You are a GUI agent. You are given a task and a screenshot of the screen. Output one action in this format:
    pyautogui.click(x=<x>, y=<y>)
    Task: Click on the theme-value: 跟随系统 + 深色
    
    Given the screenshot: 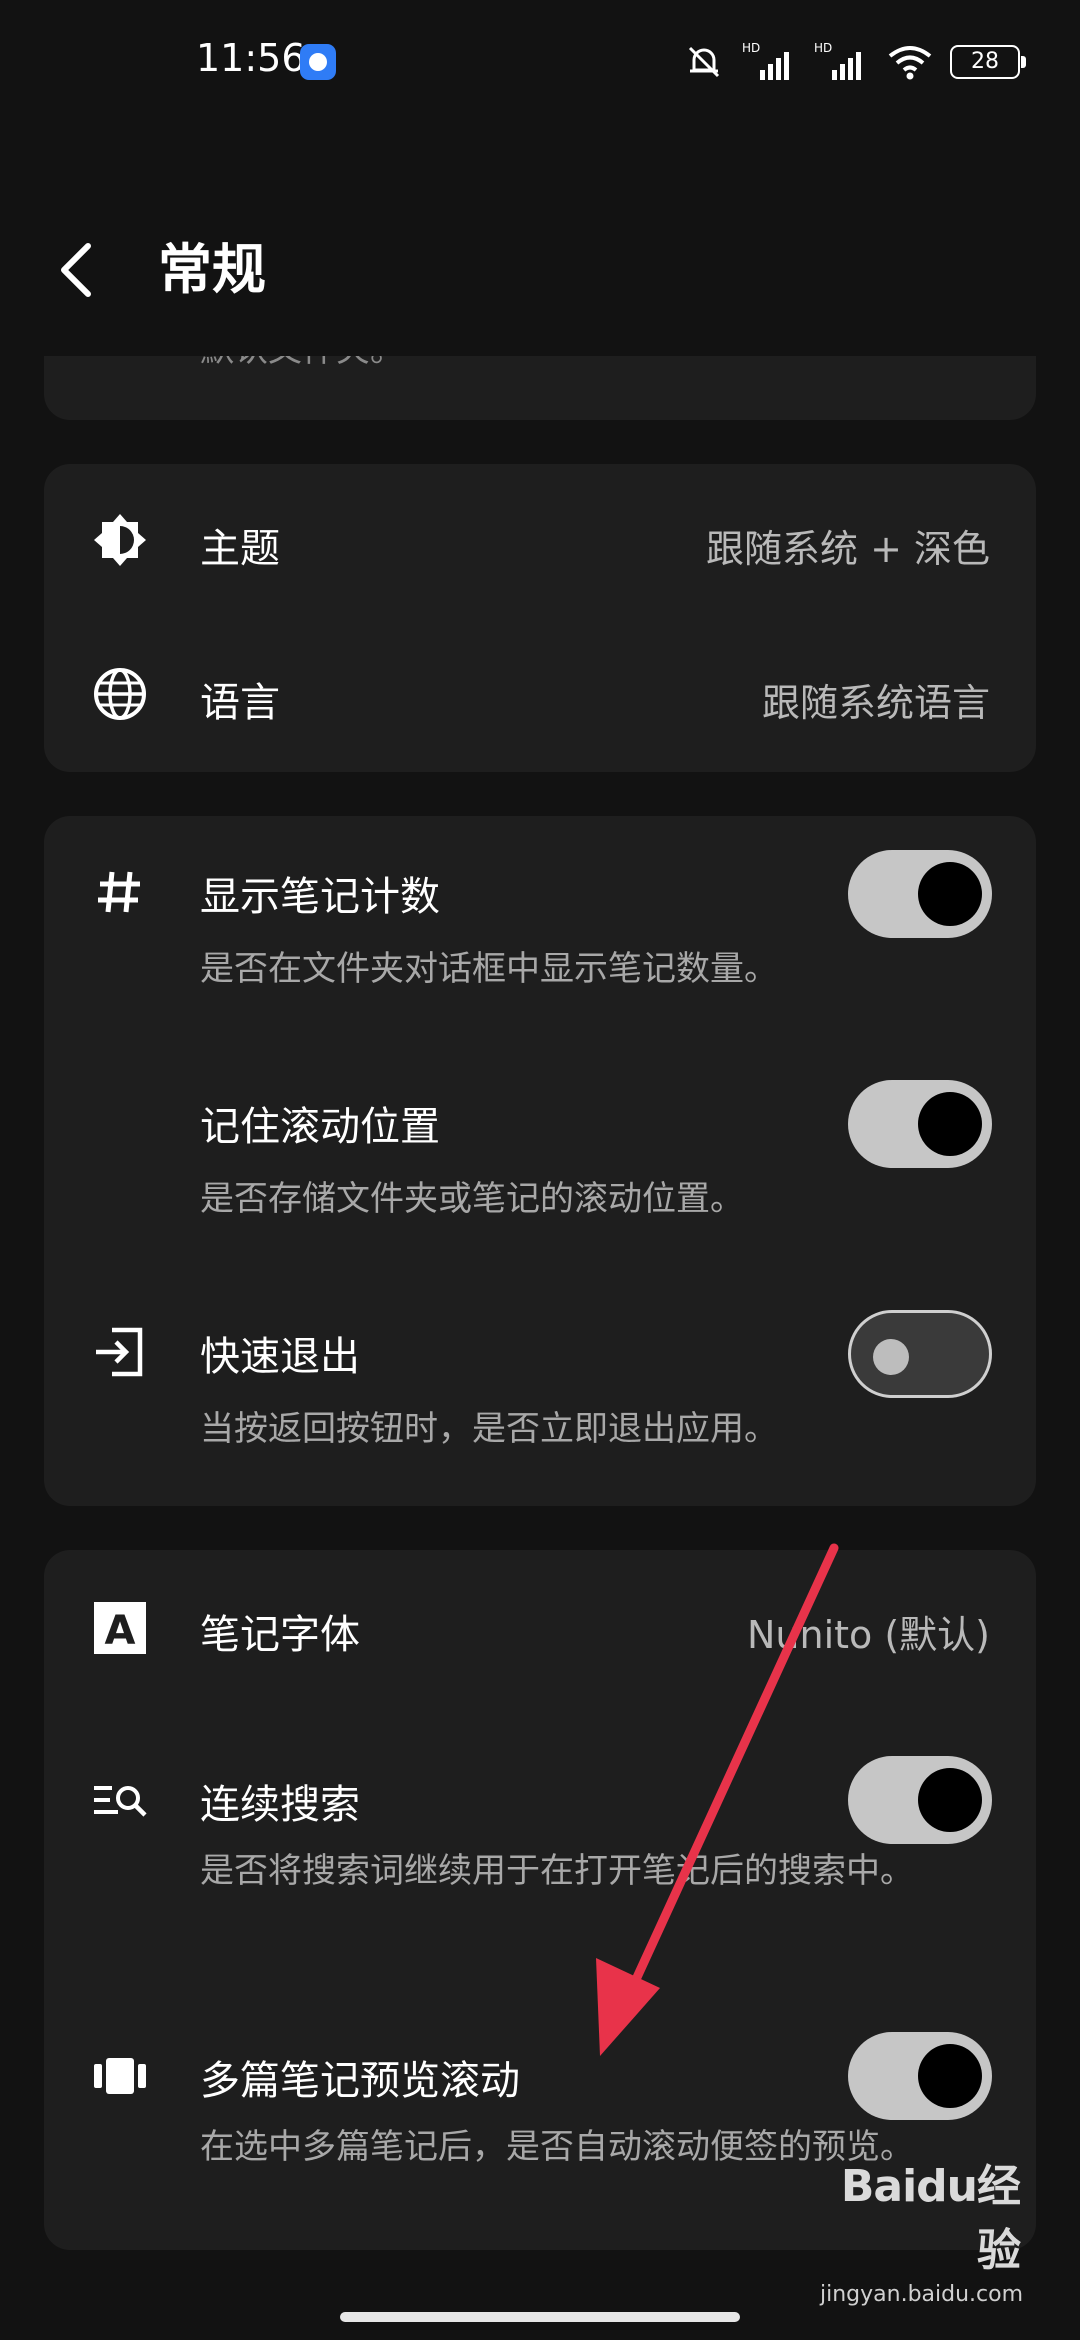 What is the action you would take?
    pyautogui.click(x=848, y=549)
    